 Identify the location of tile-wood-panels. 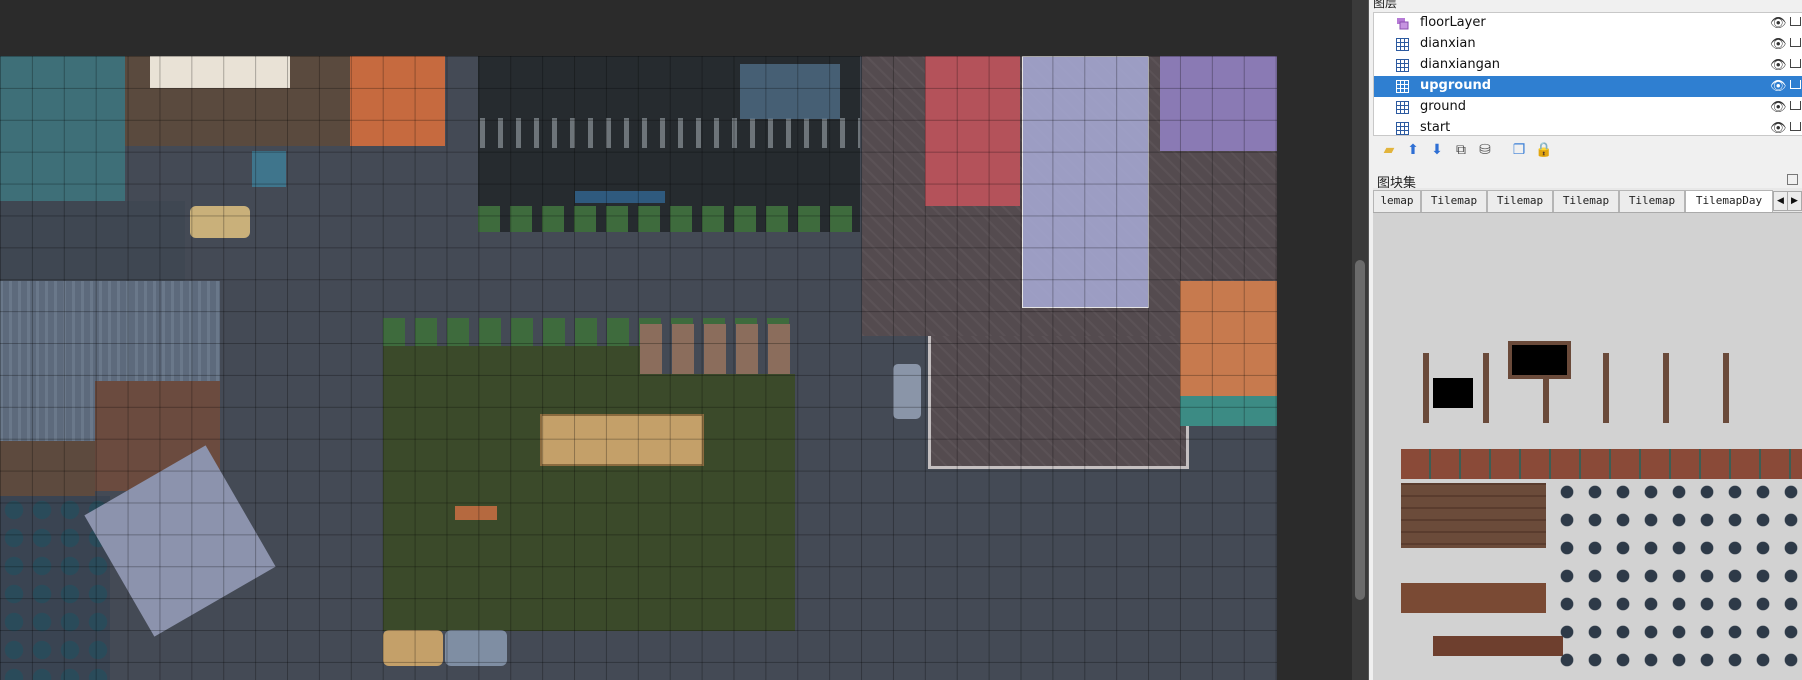
(1473, 515).